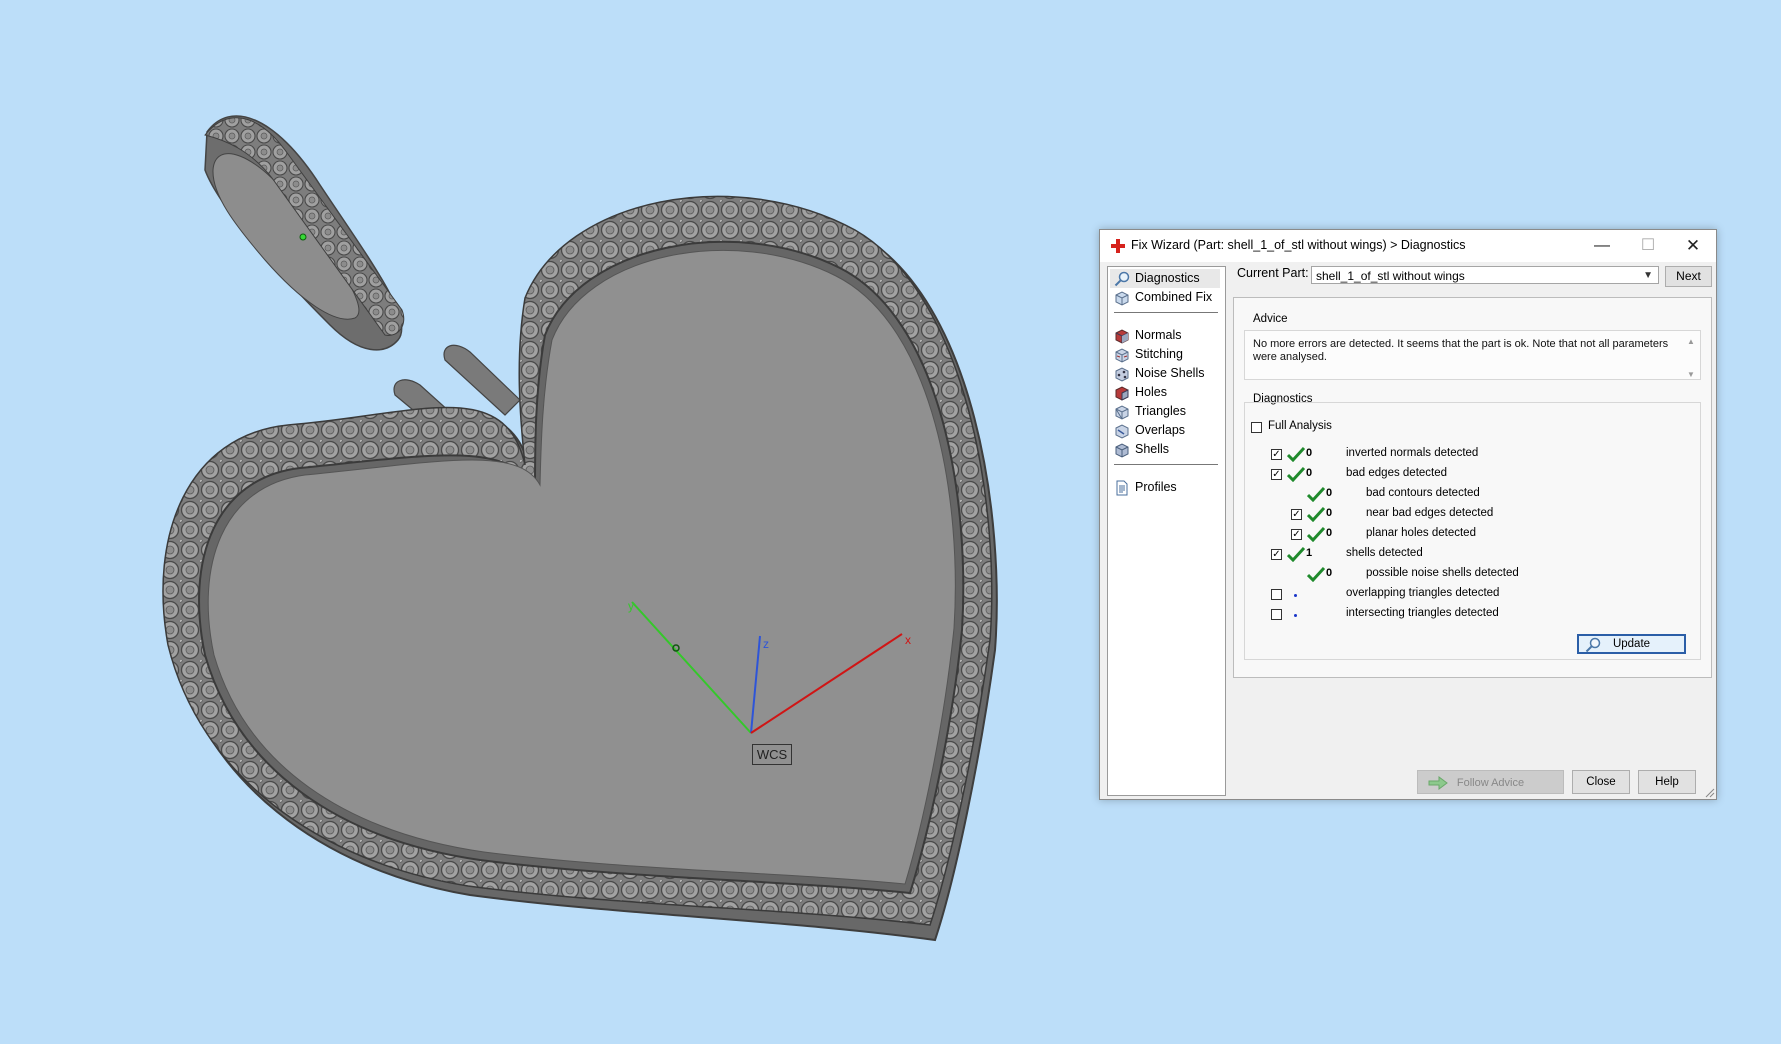 The image size is (1781, 1044). Describe the element at coordinates (1122, 431) in the screenshot. I see `overlaps-cube-icon` at that location.